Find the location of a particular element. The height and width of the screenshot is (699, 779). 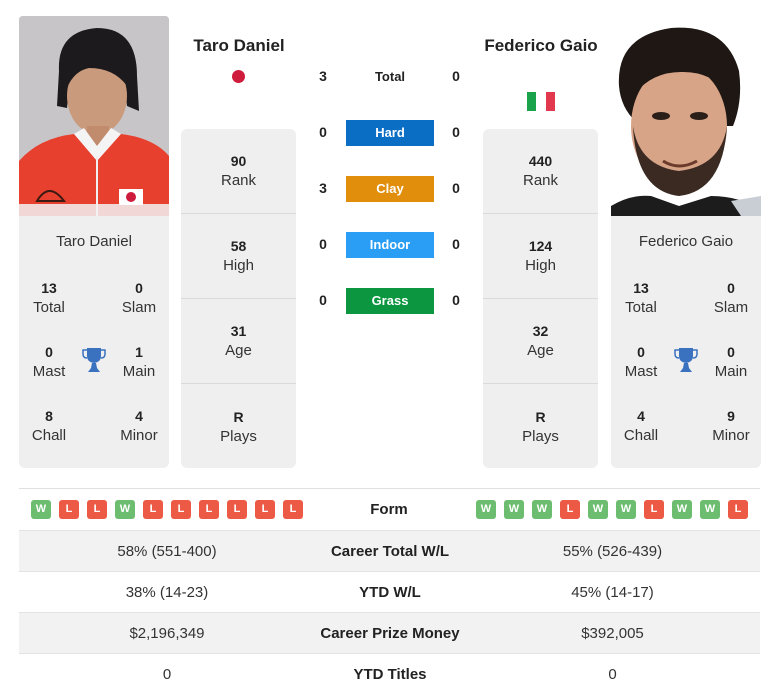

stat-value: 58 is located at coordinates (238, 246).